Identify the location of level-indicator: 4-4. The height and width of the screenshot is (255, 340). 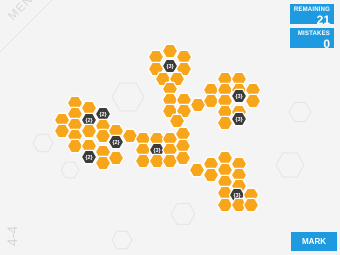
(12, 236).